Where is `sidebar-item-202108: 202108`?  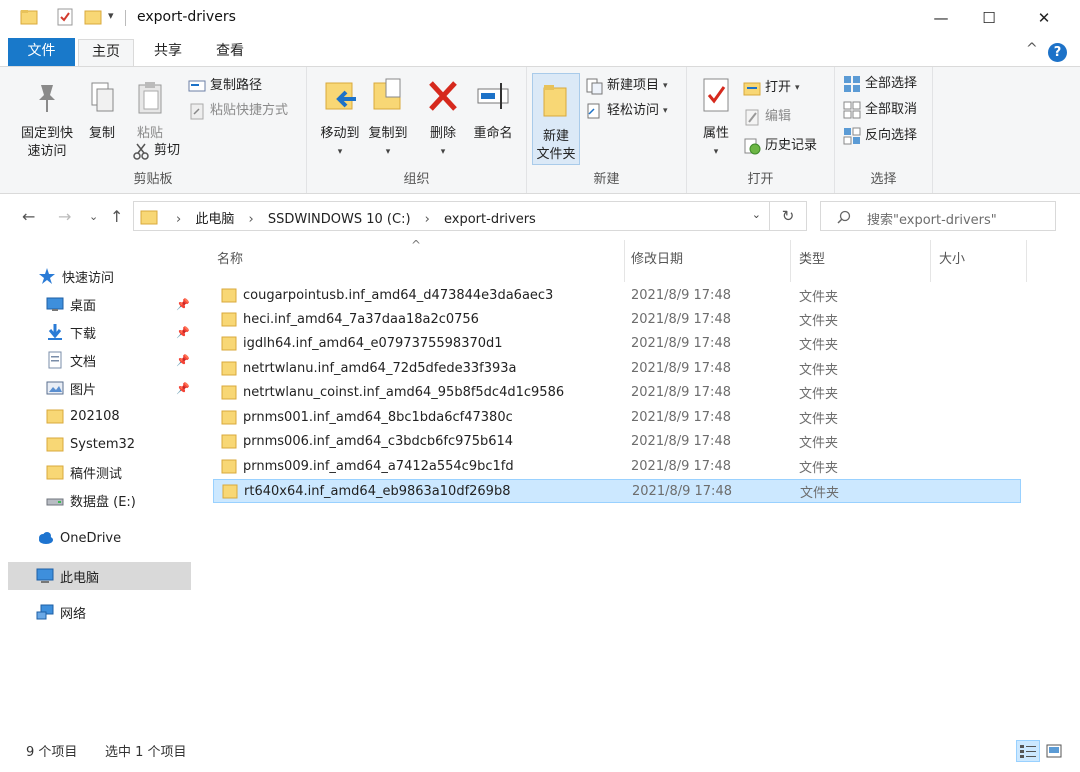 sidebar-item-202108: 202108 is located at coordinates (116, 416).